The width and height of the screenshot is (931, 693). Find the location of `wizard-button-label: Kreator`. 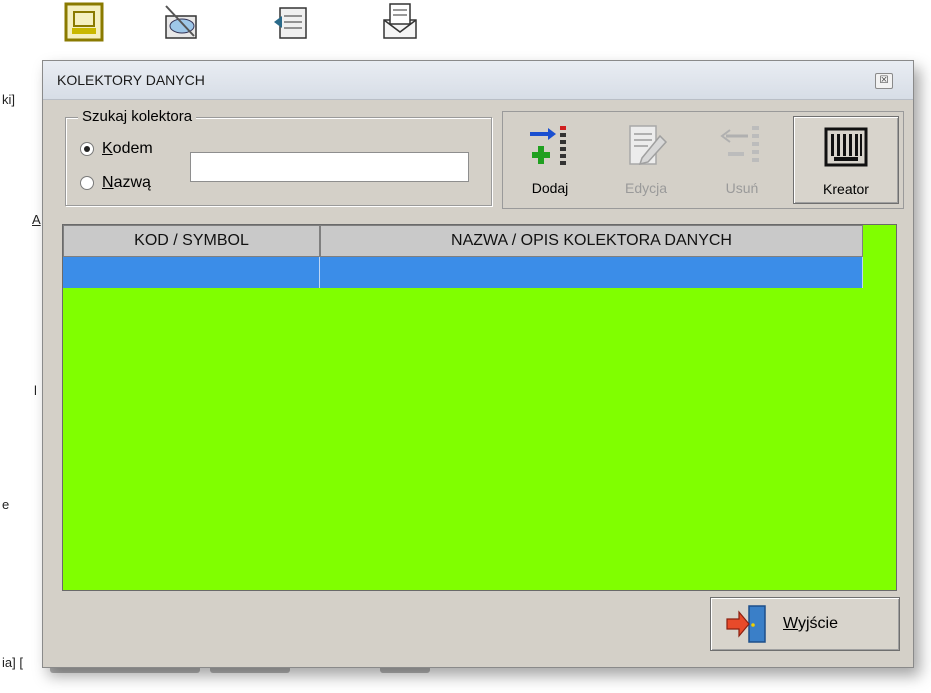

wizard-button-label: Kreator is located at coordinates (846, 189).